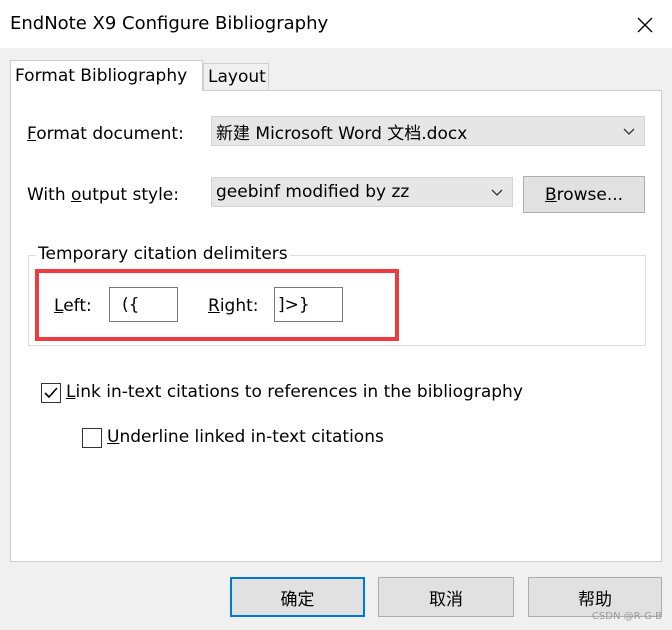 The width and height of the screenshot is (672, 630). What do you see at coordinates (49, 195) in the screenshot?
I see `output-style-label-prefix: With` at bounding box center [49, 195].